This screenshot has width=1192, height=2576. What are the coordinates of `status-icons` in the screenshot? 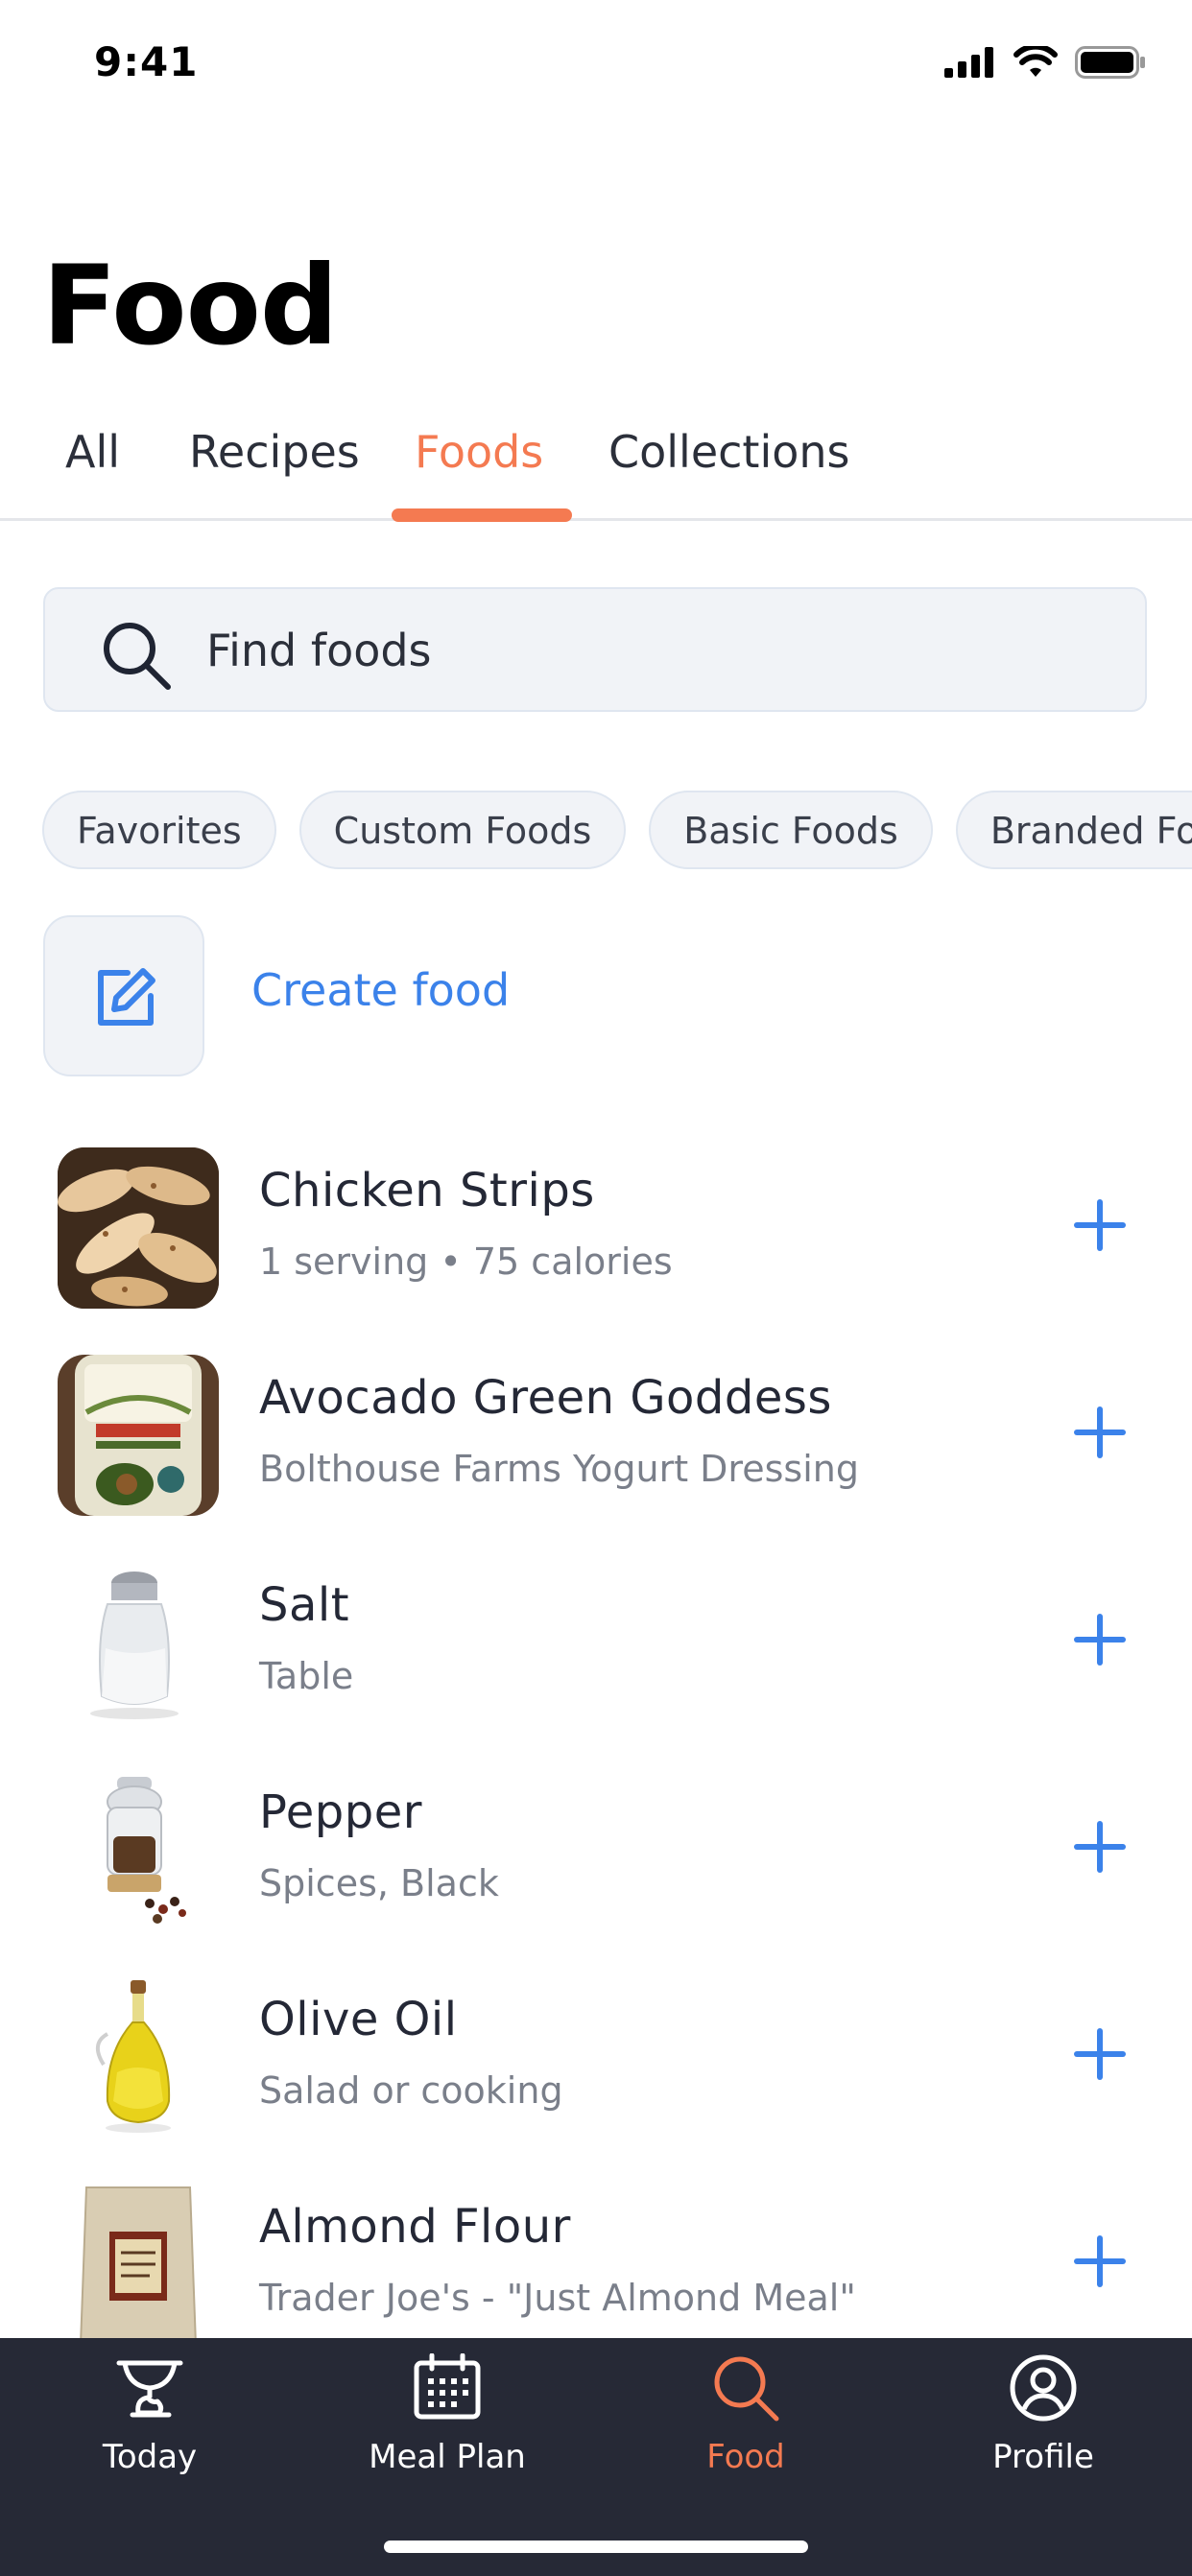 It's located at (1045, 63).